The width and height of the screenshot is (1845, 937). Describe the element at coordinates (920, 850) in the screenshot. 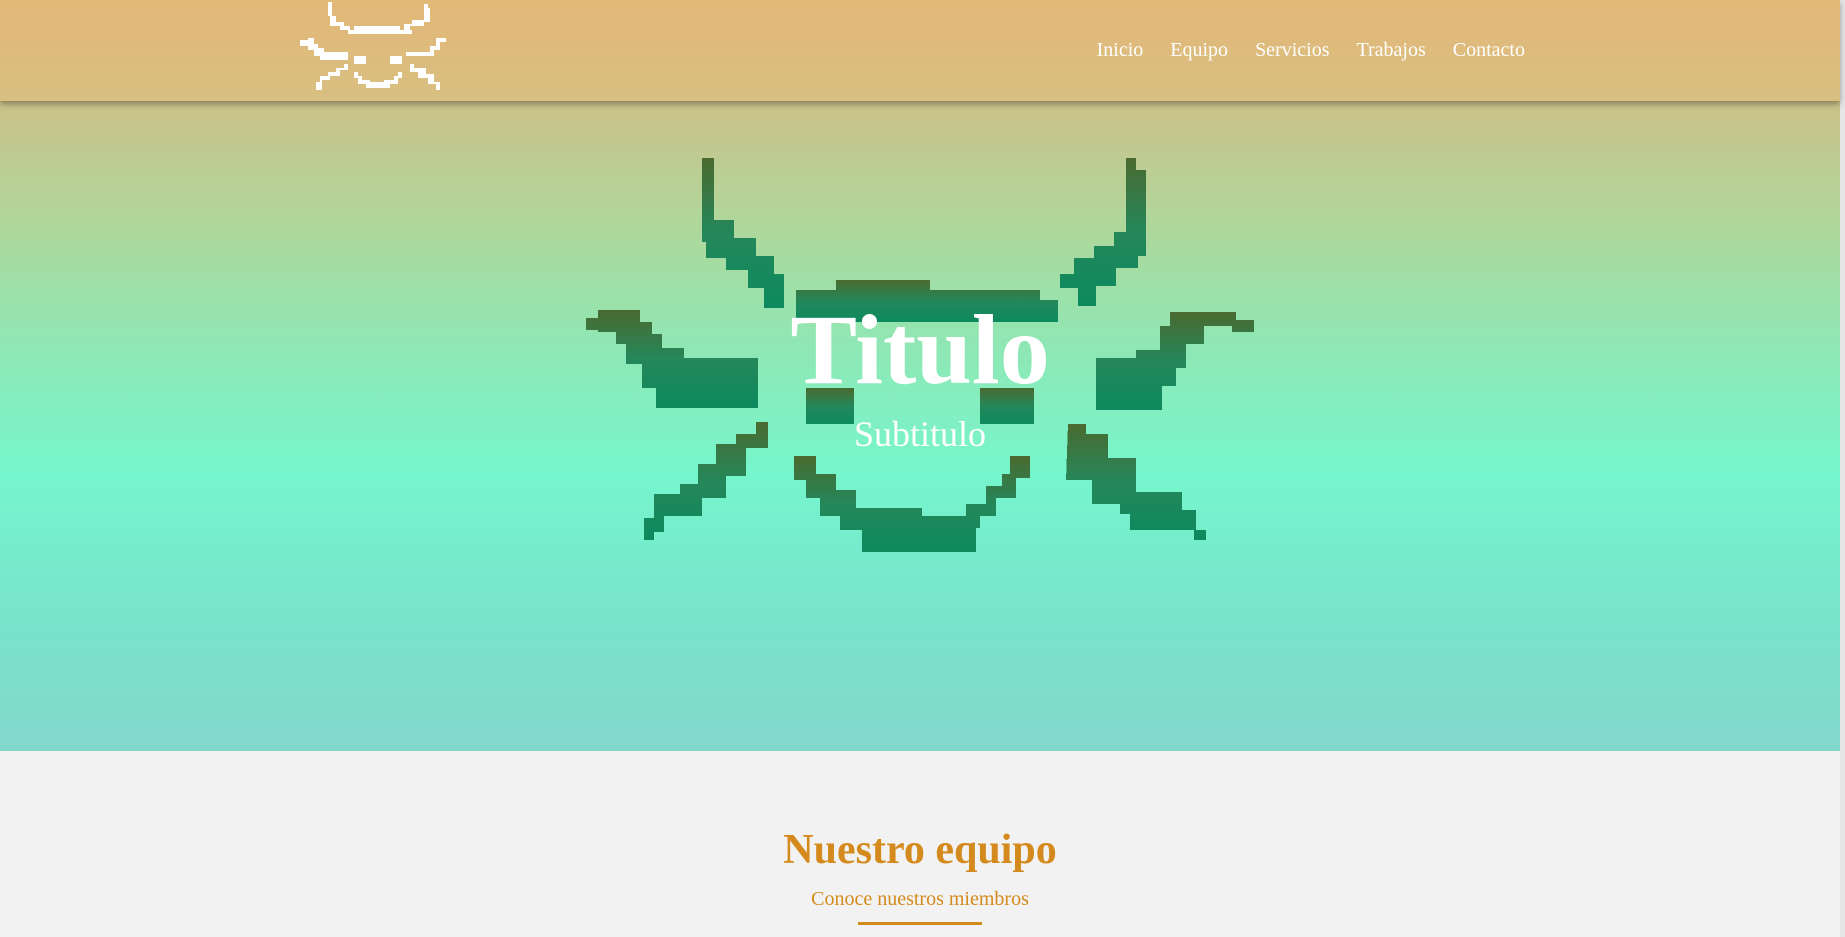

I see `team-title: Nuestro equipo` at that location.